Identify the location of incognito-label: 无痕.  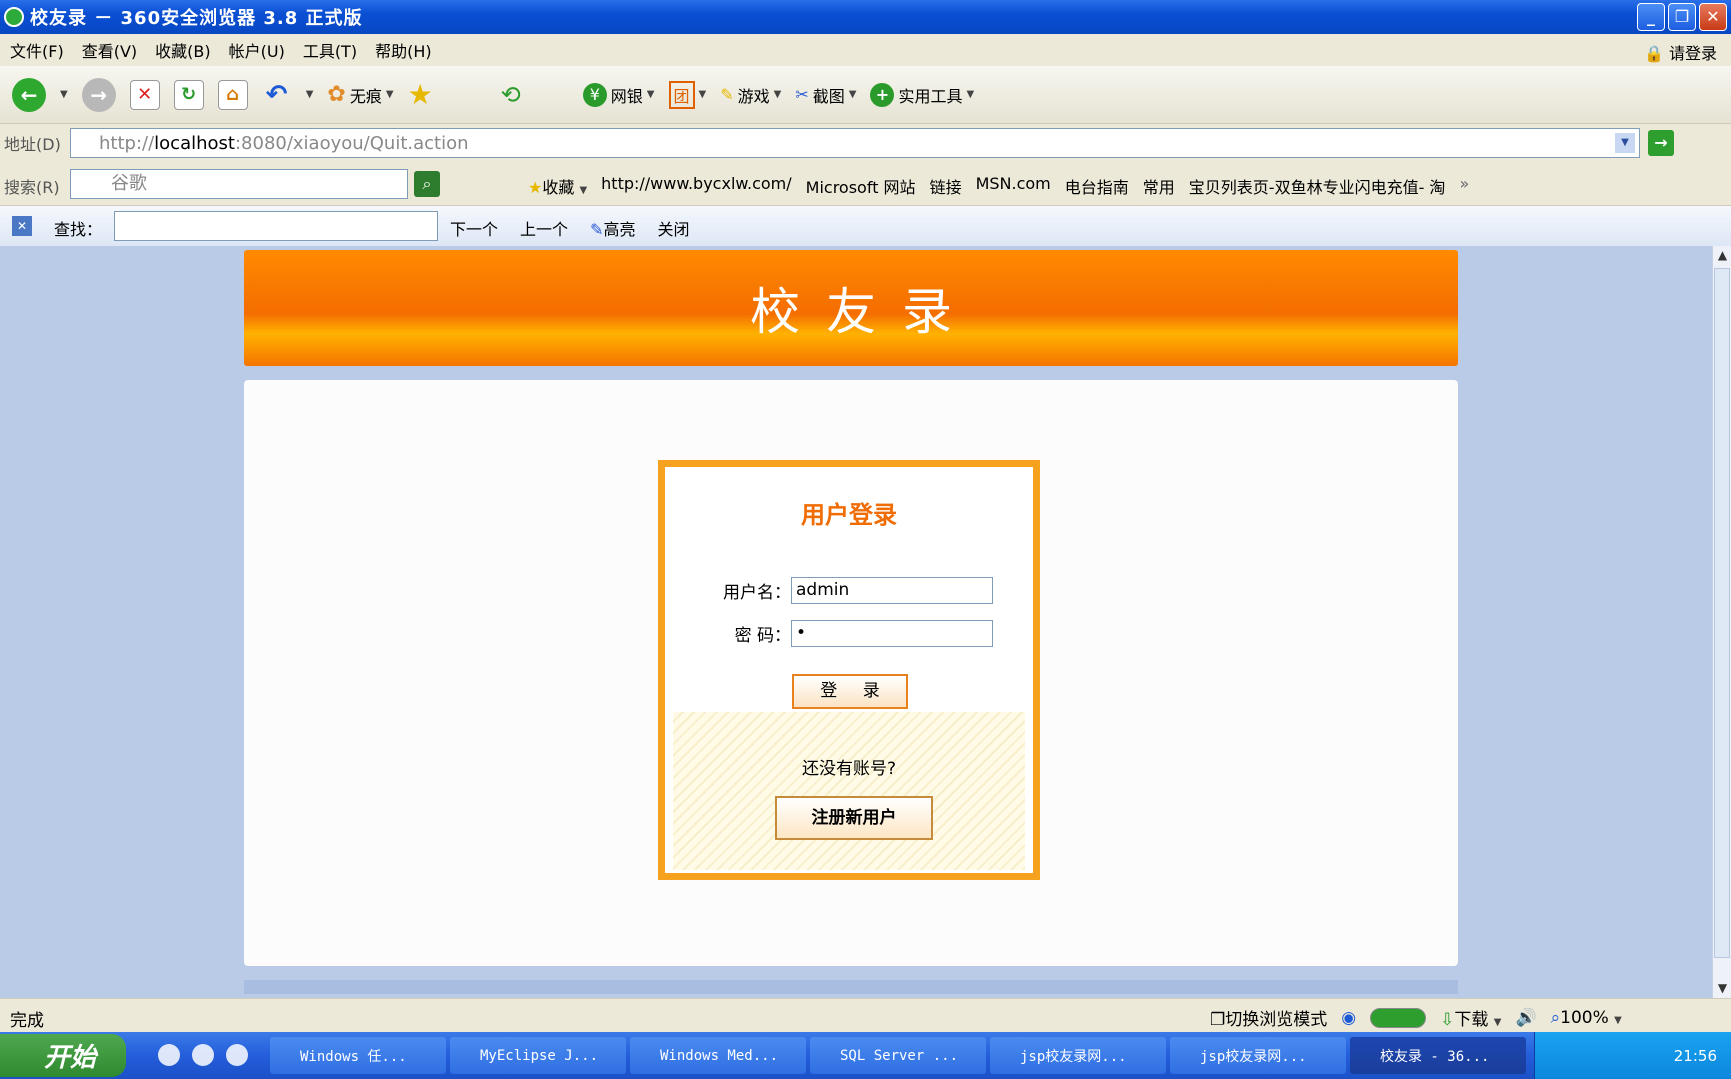
(365, 96).